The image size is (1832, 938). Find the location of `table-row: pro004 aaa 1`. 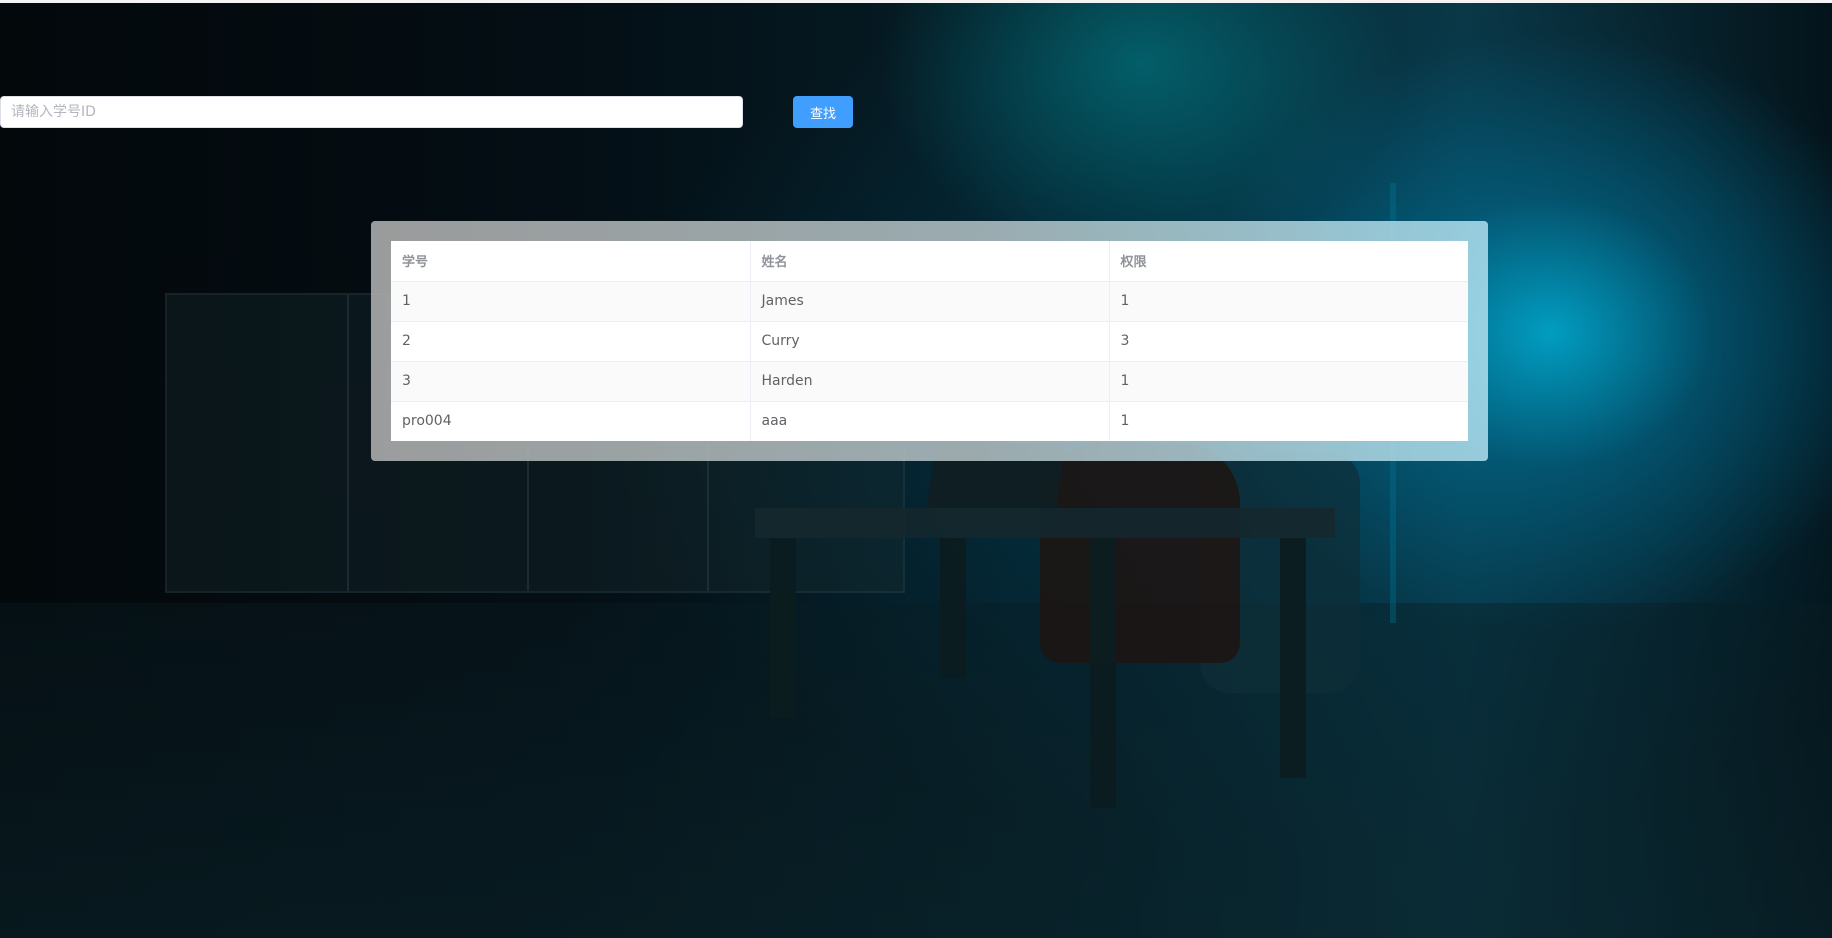

table-row: pro004 aaa 1 is located at coordinates (929, 421).